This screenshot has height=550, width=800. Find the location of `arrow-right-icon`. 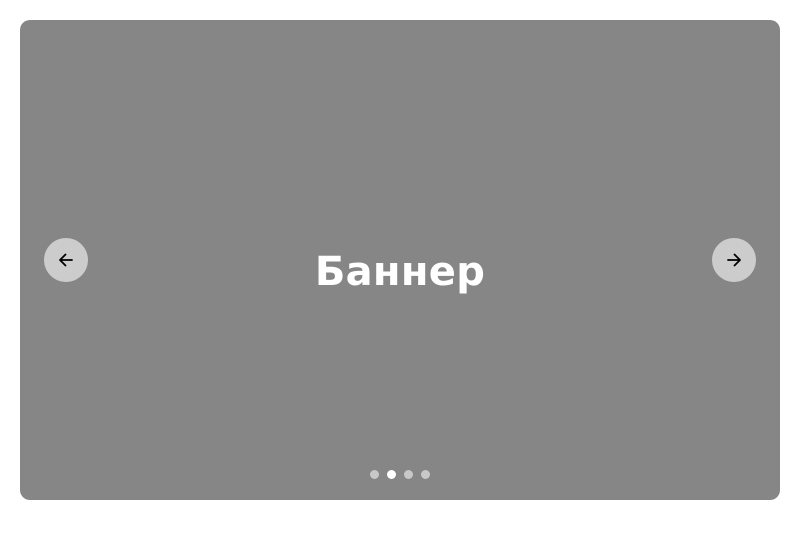

arrow-right-icon is located at coordinates (734, 260).